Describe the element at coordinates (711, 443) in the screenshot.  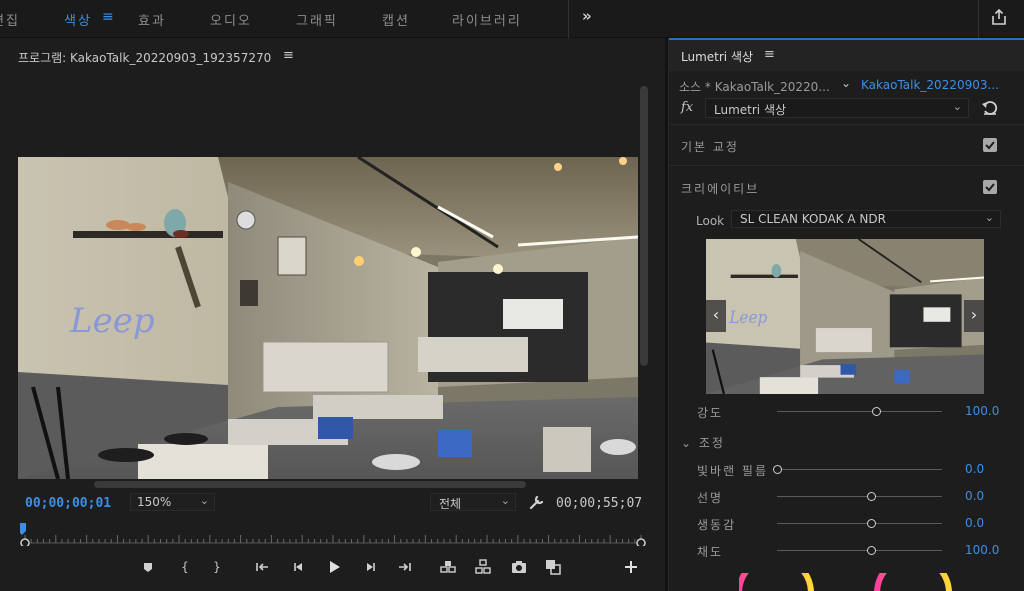
I see `adjustments-label: 조정` at that location.